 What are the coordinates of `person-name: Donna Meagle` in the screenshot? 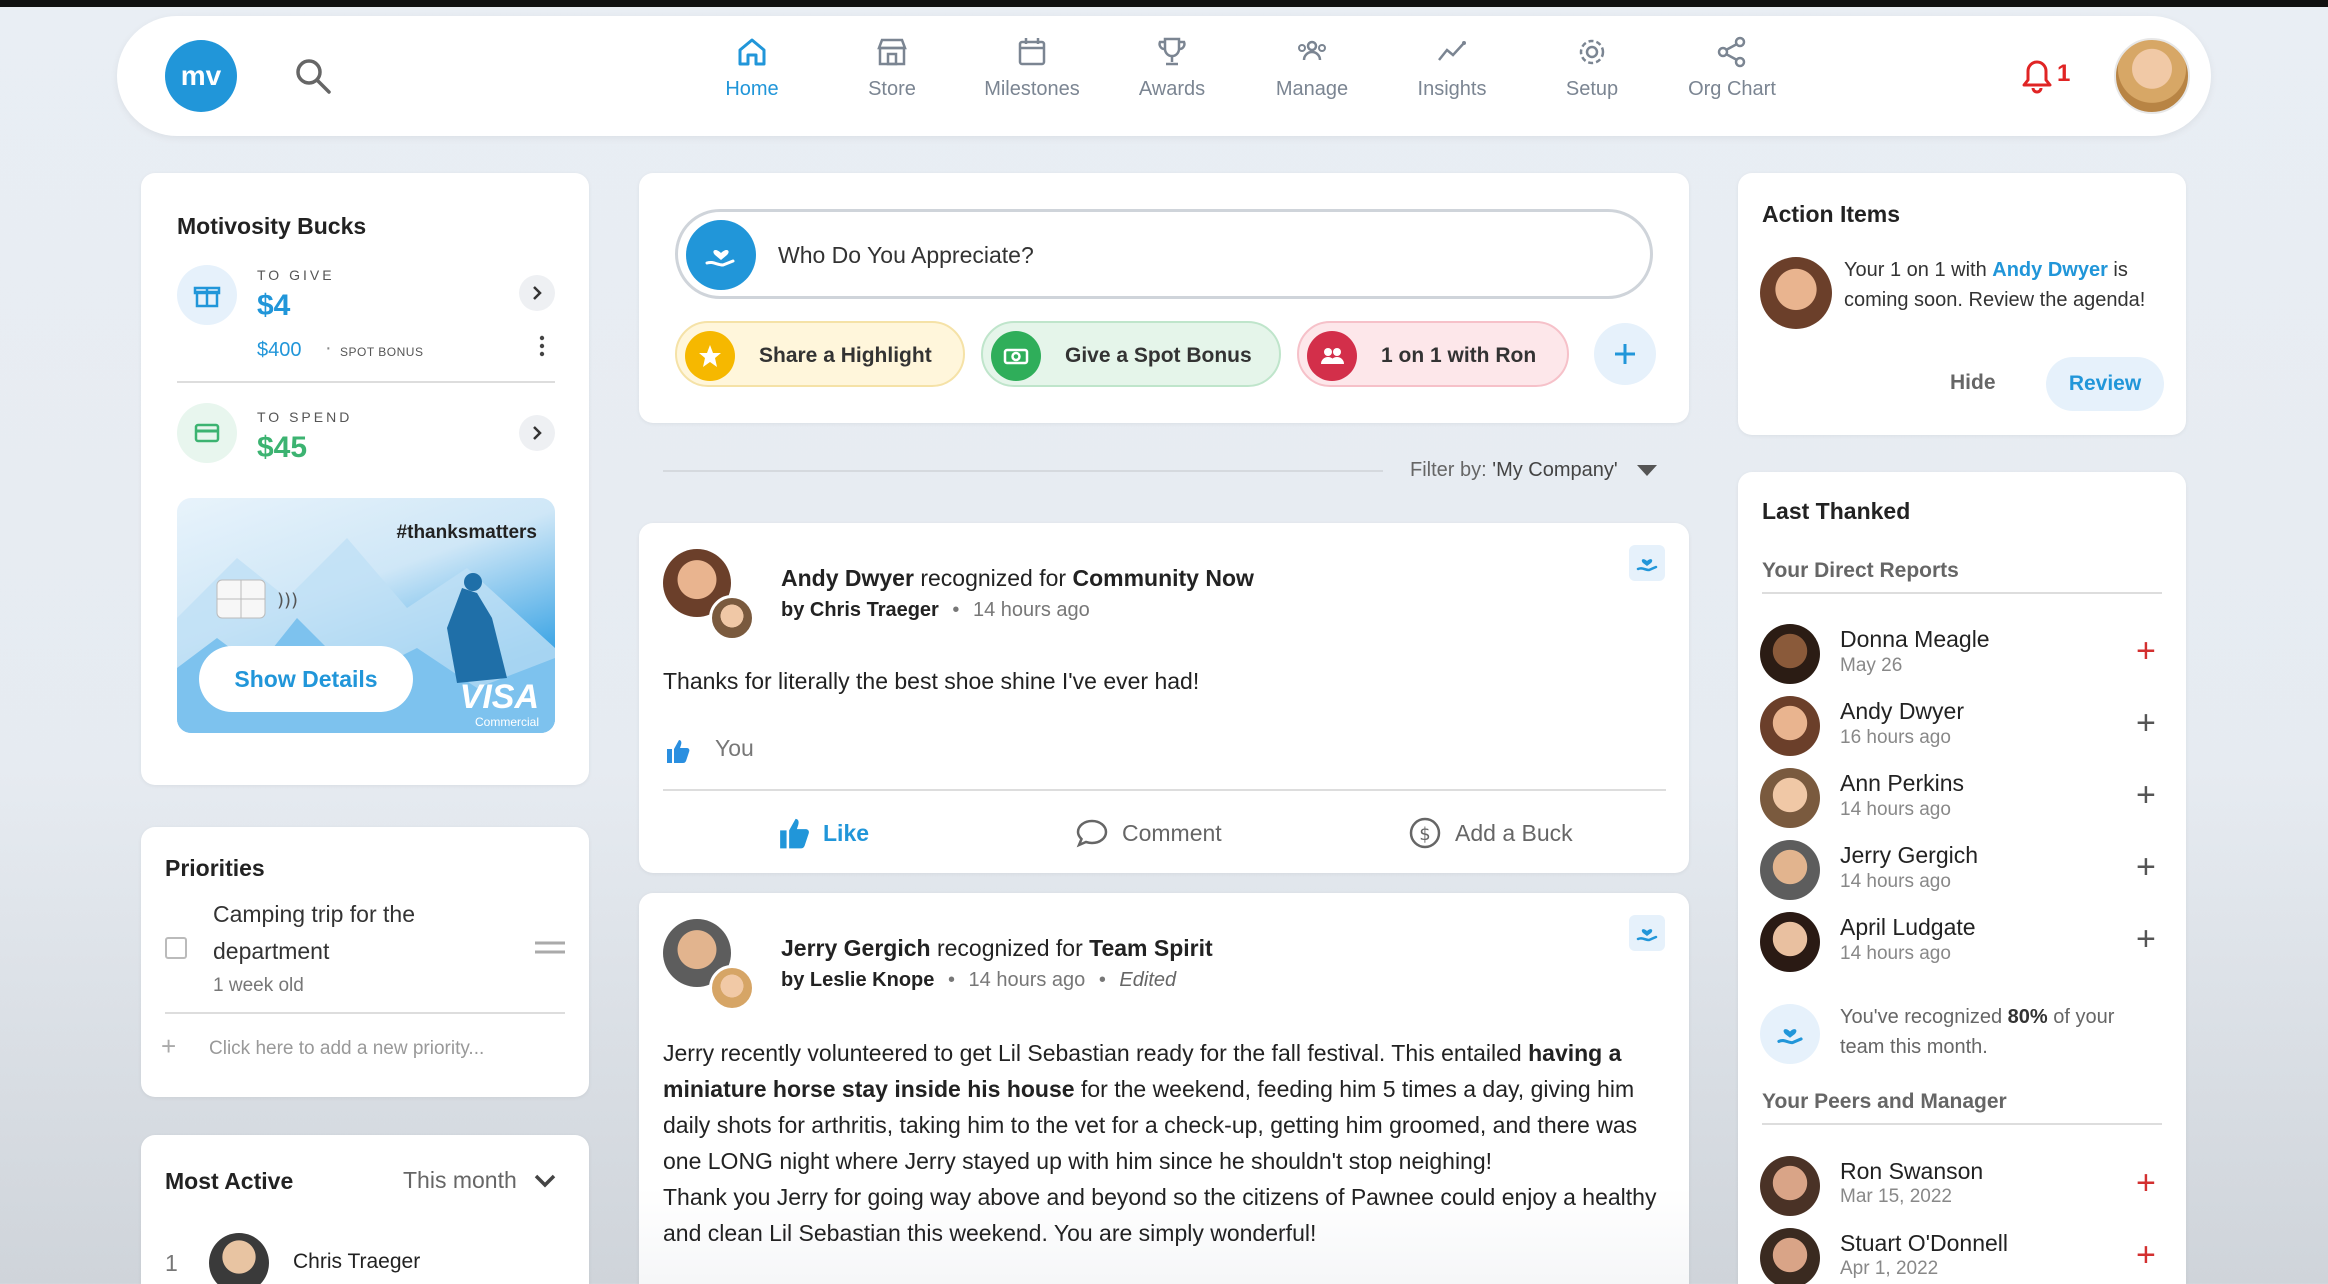 It's located at (1915, 639).